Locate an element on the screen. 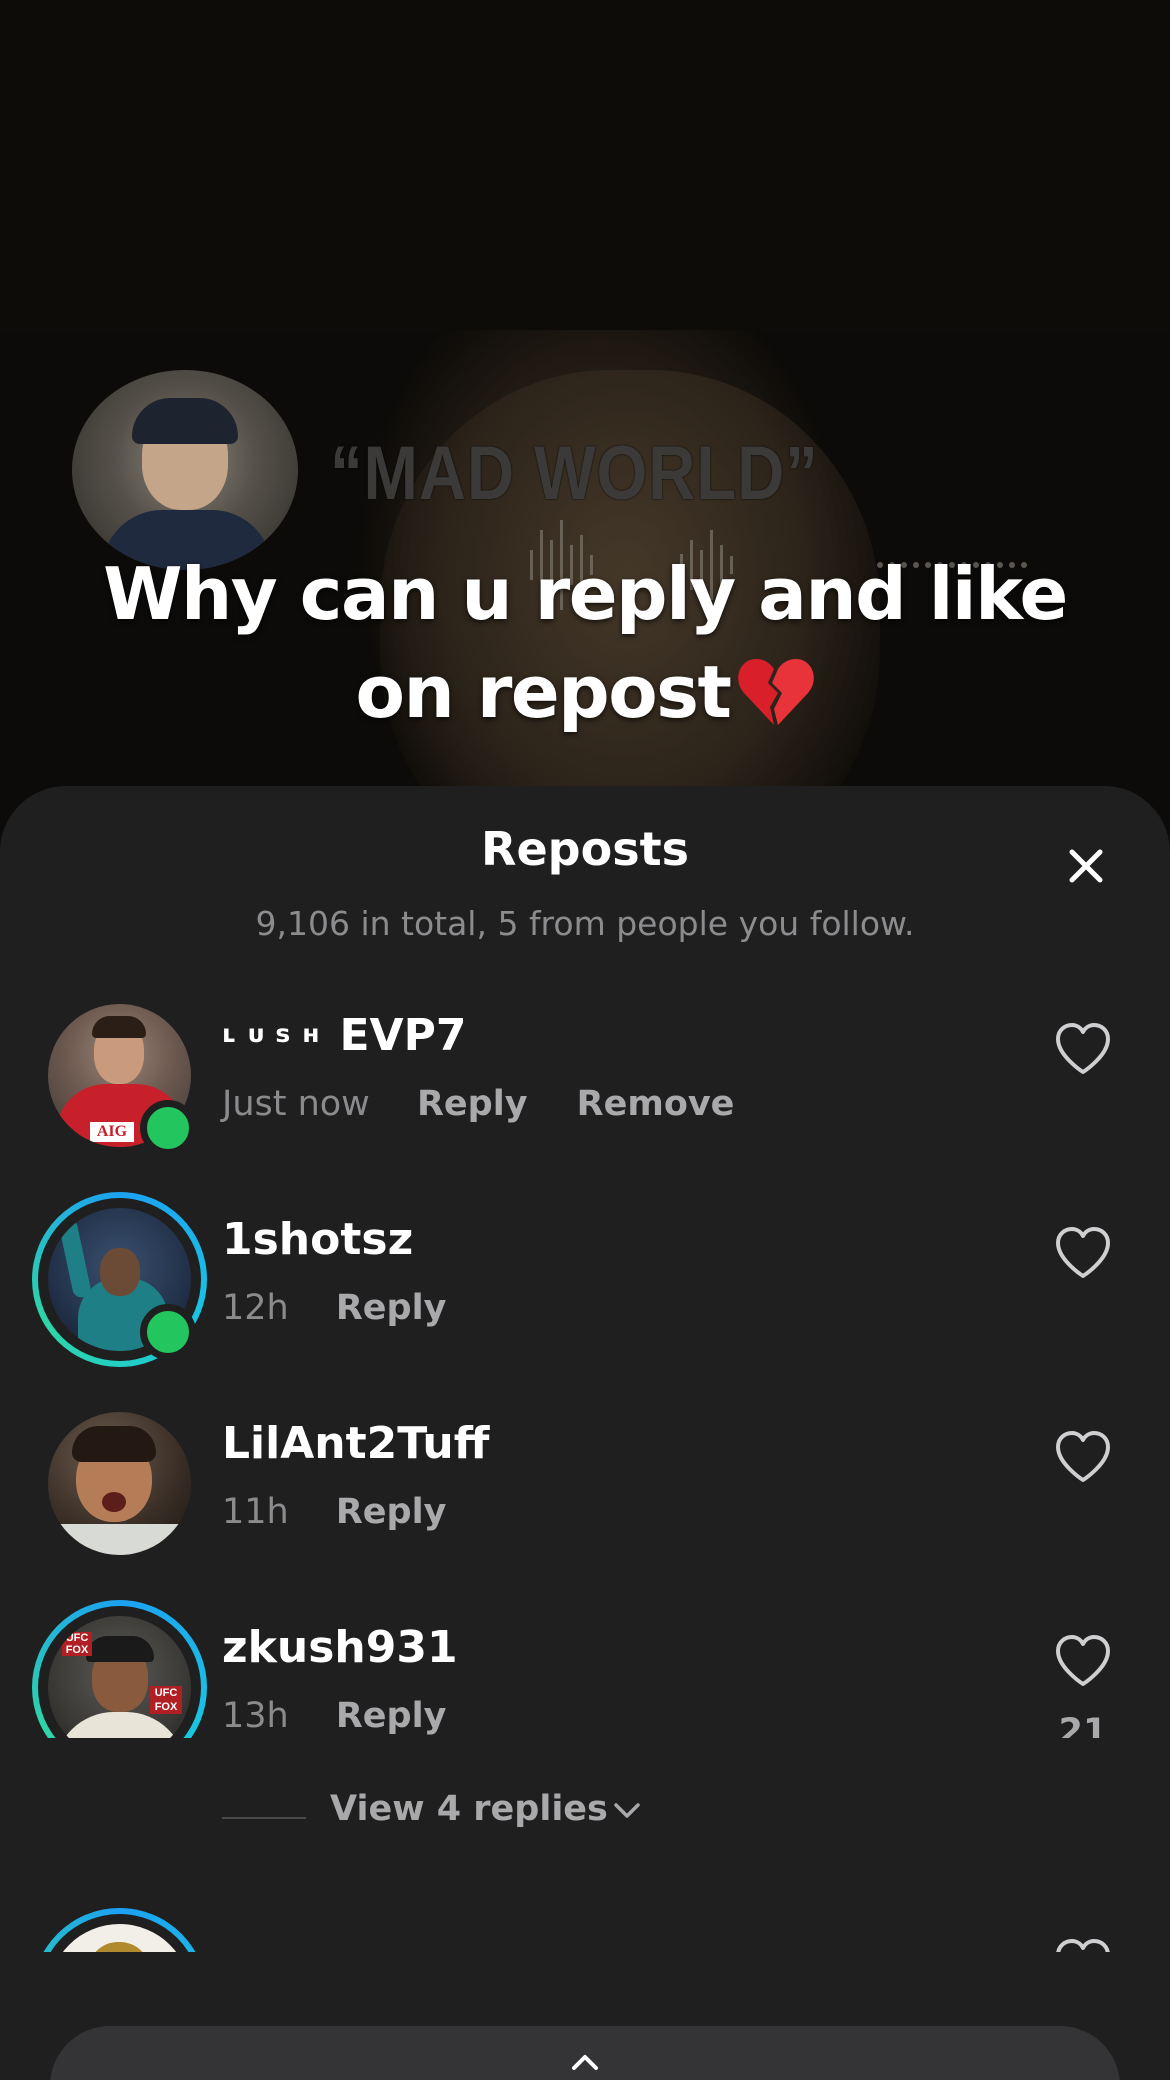 The height and width of the screenshot is (2080, 1170). username: LilAnt2Tuff is located at coordinates (355, 1443).